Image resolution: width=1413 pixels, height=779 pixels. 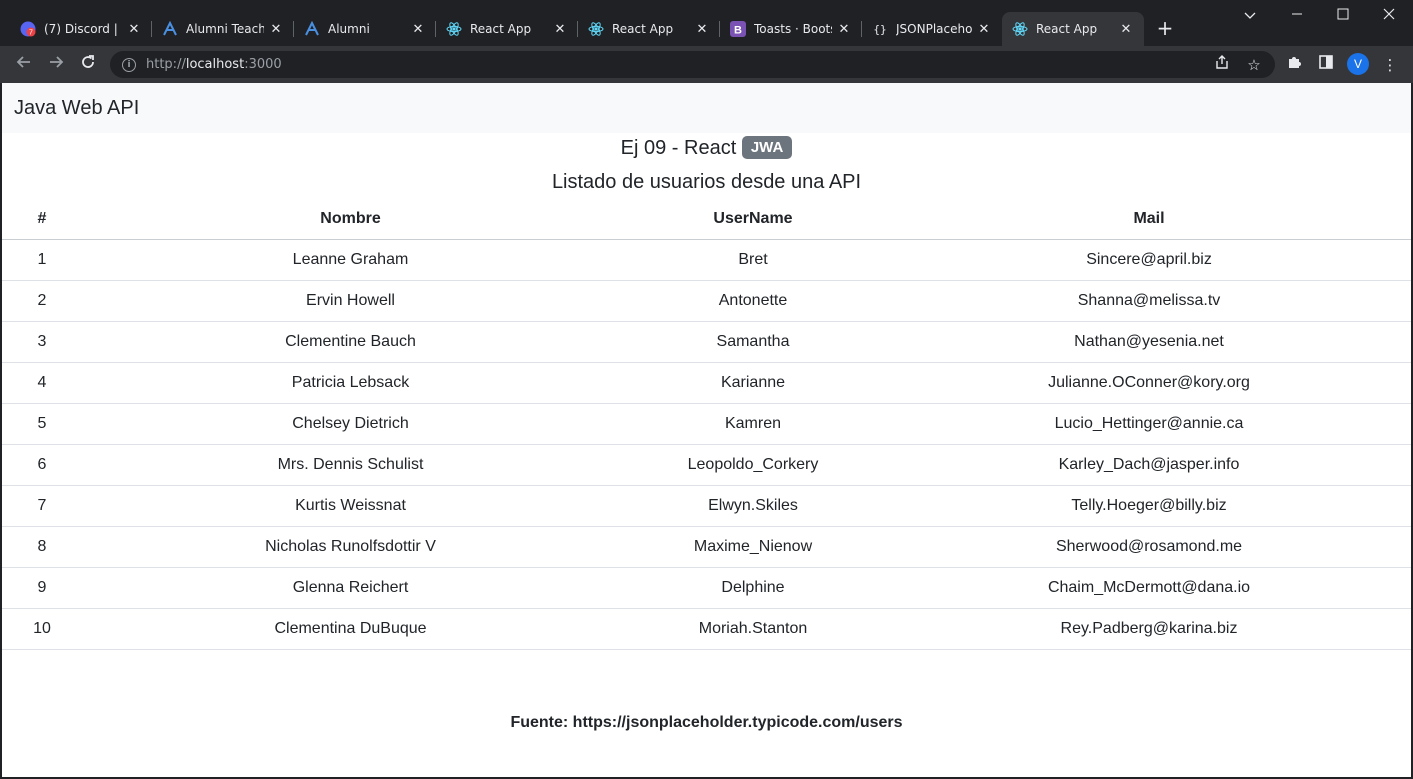 I want to click on cell-username: Maxime_Nienow, so click(x=753, y=547).